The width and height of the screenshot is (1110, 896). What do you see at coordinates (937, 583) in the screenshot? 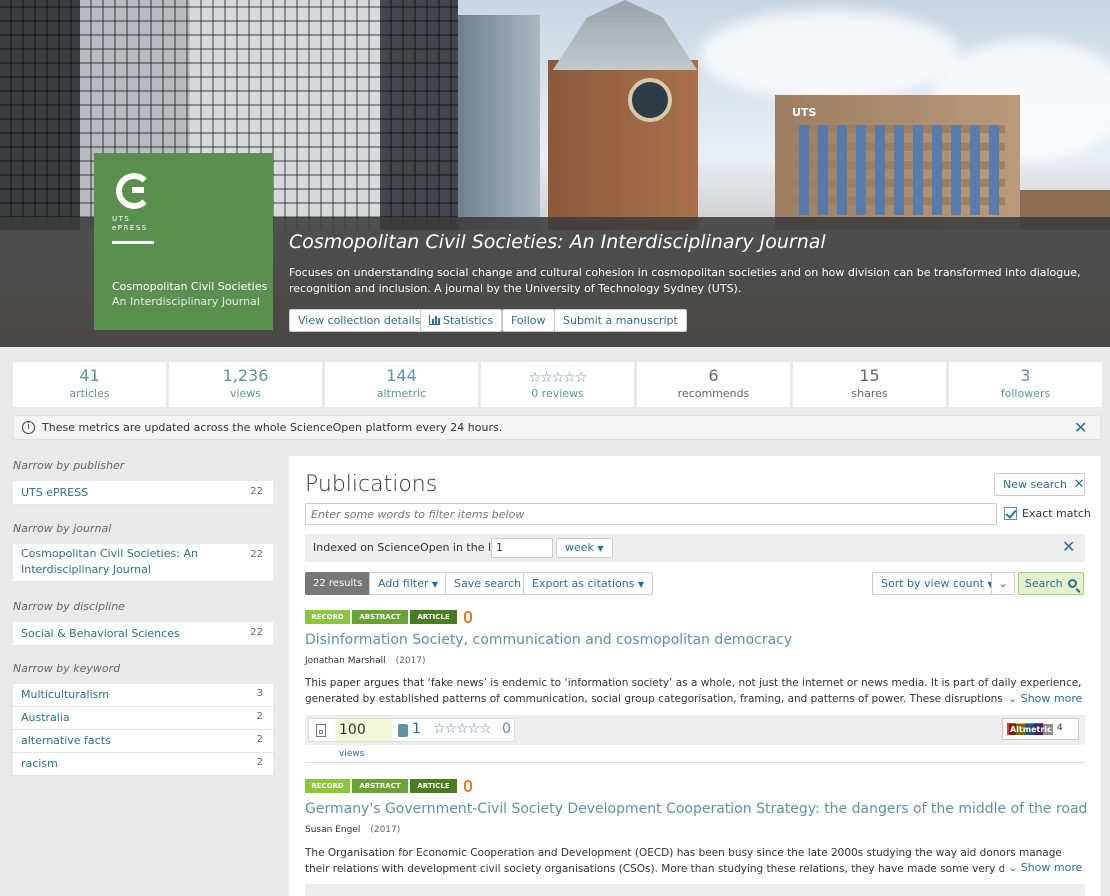
I see `sort-dropdown: Sort by view count ▼` at bounding box center [937, 583].